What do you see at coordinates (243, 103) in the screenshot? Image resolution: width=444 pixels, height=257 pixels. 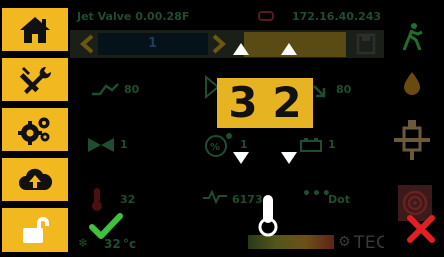 I see `digit-1: 3` at bounding box center [243, 103].